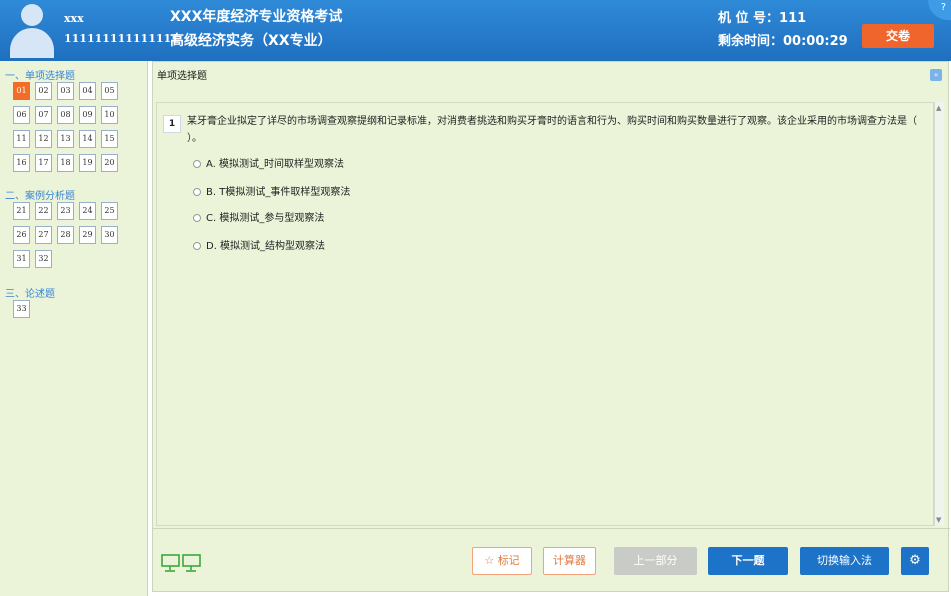 The width and height of the screenshot is (951, 596). I want to click on question-button-24: 24, so click(87, 211).